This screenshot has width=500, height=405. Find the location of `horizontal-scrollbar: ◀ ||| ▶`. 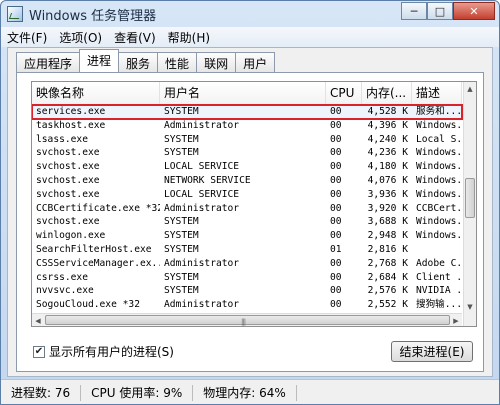

horizontal-scrollbar: ◀ ||| ▶ is located at coordinates (247, 319).